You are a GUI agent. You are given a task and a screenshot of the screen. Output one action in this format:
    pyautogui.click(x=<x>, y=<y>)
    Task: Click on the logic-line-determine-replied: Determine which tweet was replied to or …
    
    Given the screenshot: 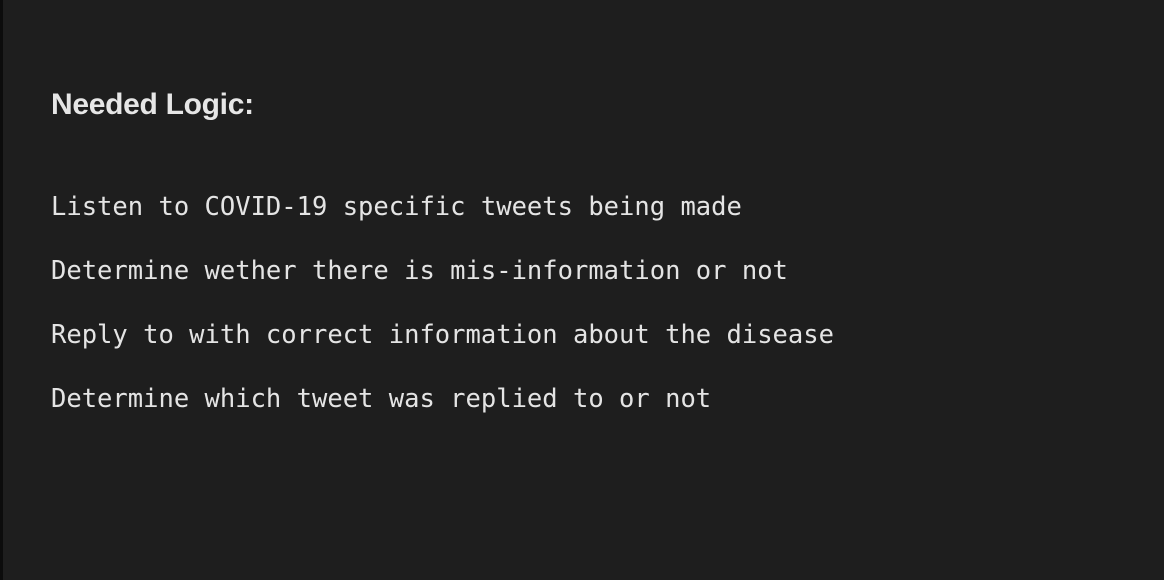 What is the action you would take?
    pyautogui.click(x=381, y=399)
    